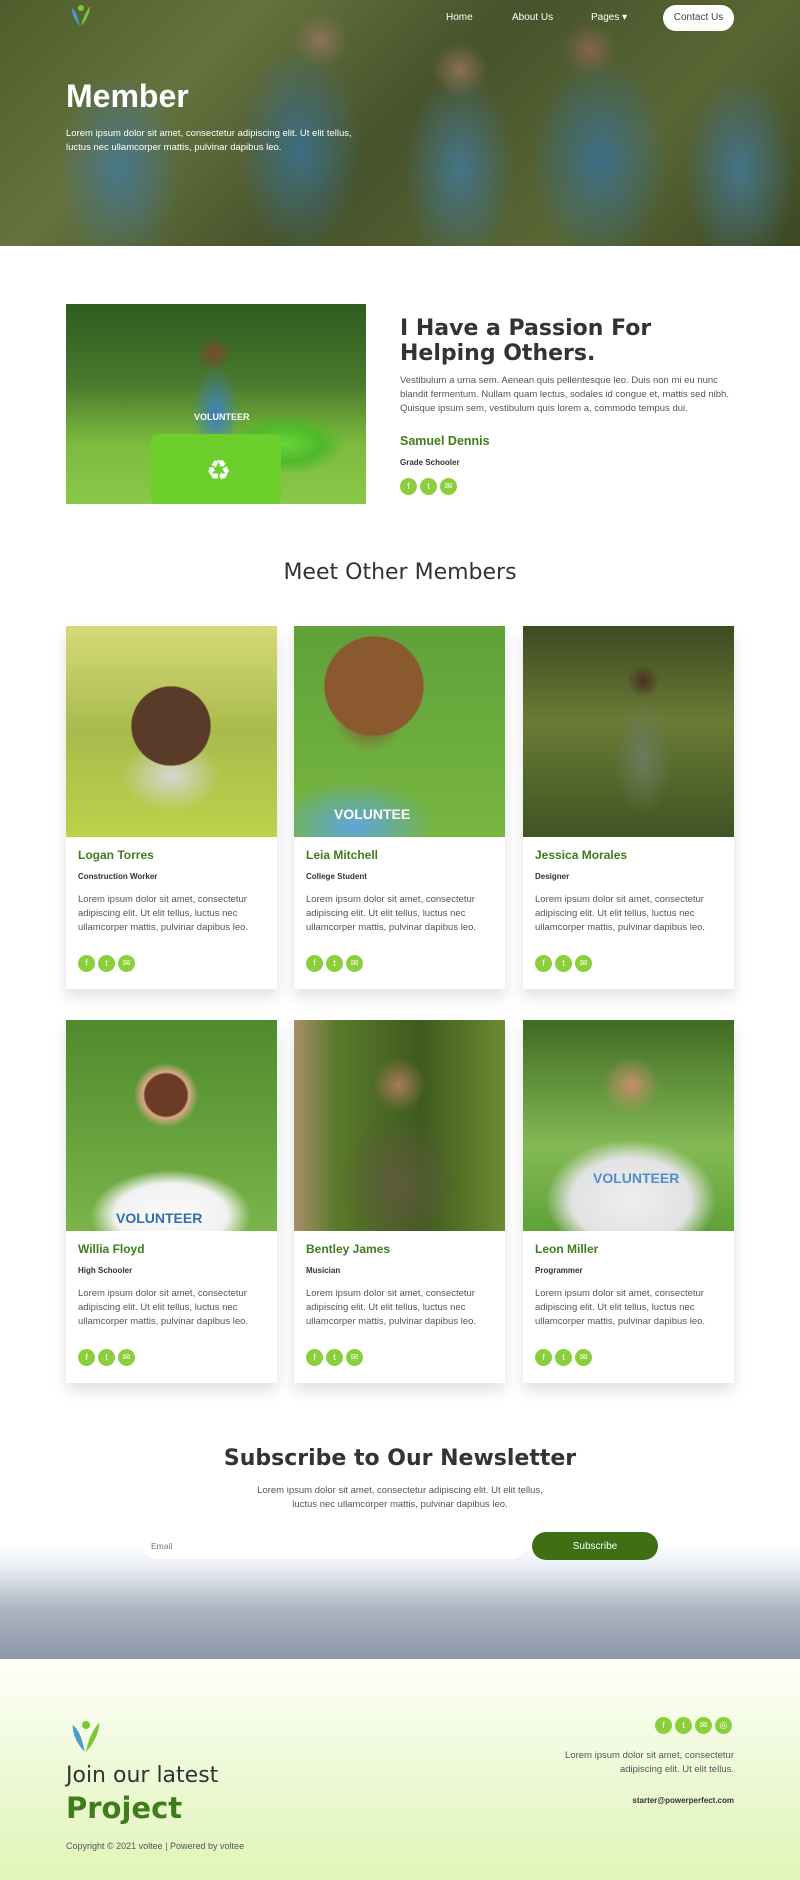 This screenshot has width=800, height=1880. I want to click on featured-heading: I Have a Passion For Helping Others., so click(526, 341).